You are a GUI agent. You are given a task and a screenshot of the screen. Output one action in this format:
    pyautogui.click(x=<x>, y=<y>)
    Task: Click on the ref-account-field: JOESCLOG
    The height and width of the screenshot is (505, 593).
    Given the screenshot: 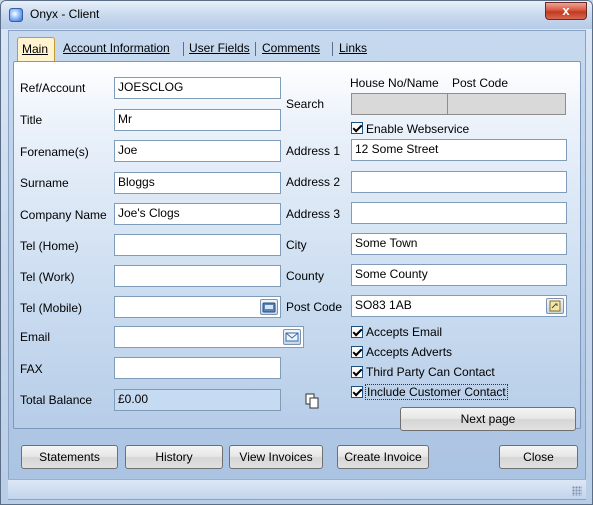 What is the action you would take?
    pyautogui.click(x=197, y=88)
    